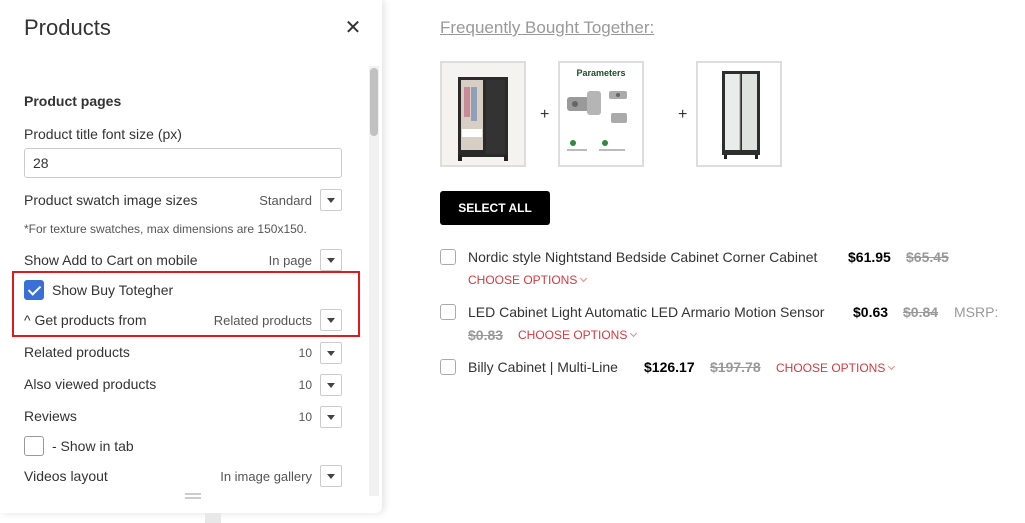 This screenshot has width=1025, height=523. I want to click on hinge-parameters-image: Parameters, so click(601, 114).